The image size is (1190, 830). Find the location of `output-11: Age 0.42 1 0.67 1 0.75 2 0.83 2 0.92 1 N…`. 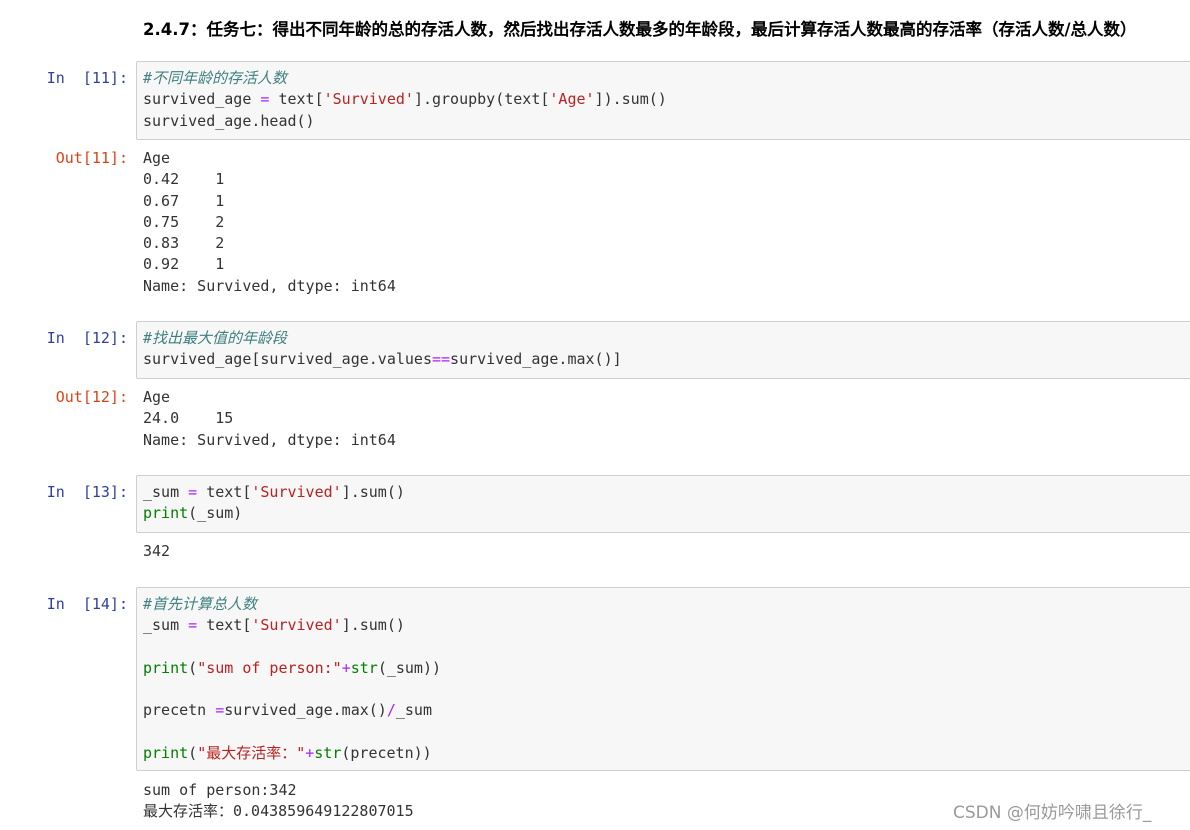

output-11: Age 0.42 1 0.67 1 0.75 2 0.83 2 0.92 1 N… is located at coordinates (269, 222).